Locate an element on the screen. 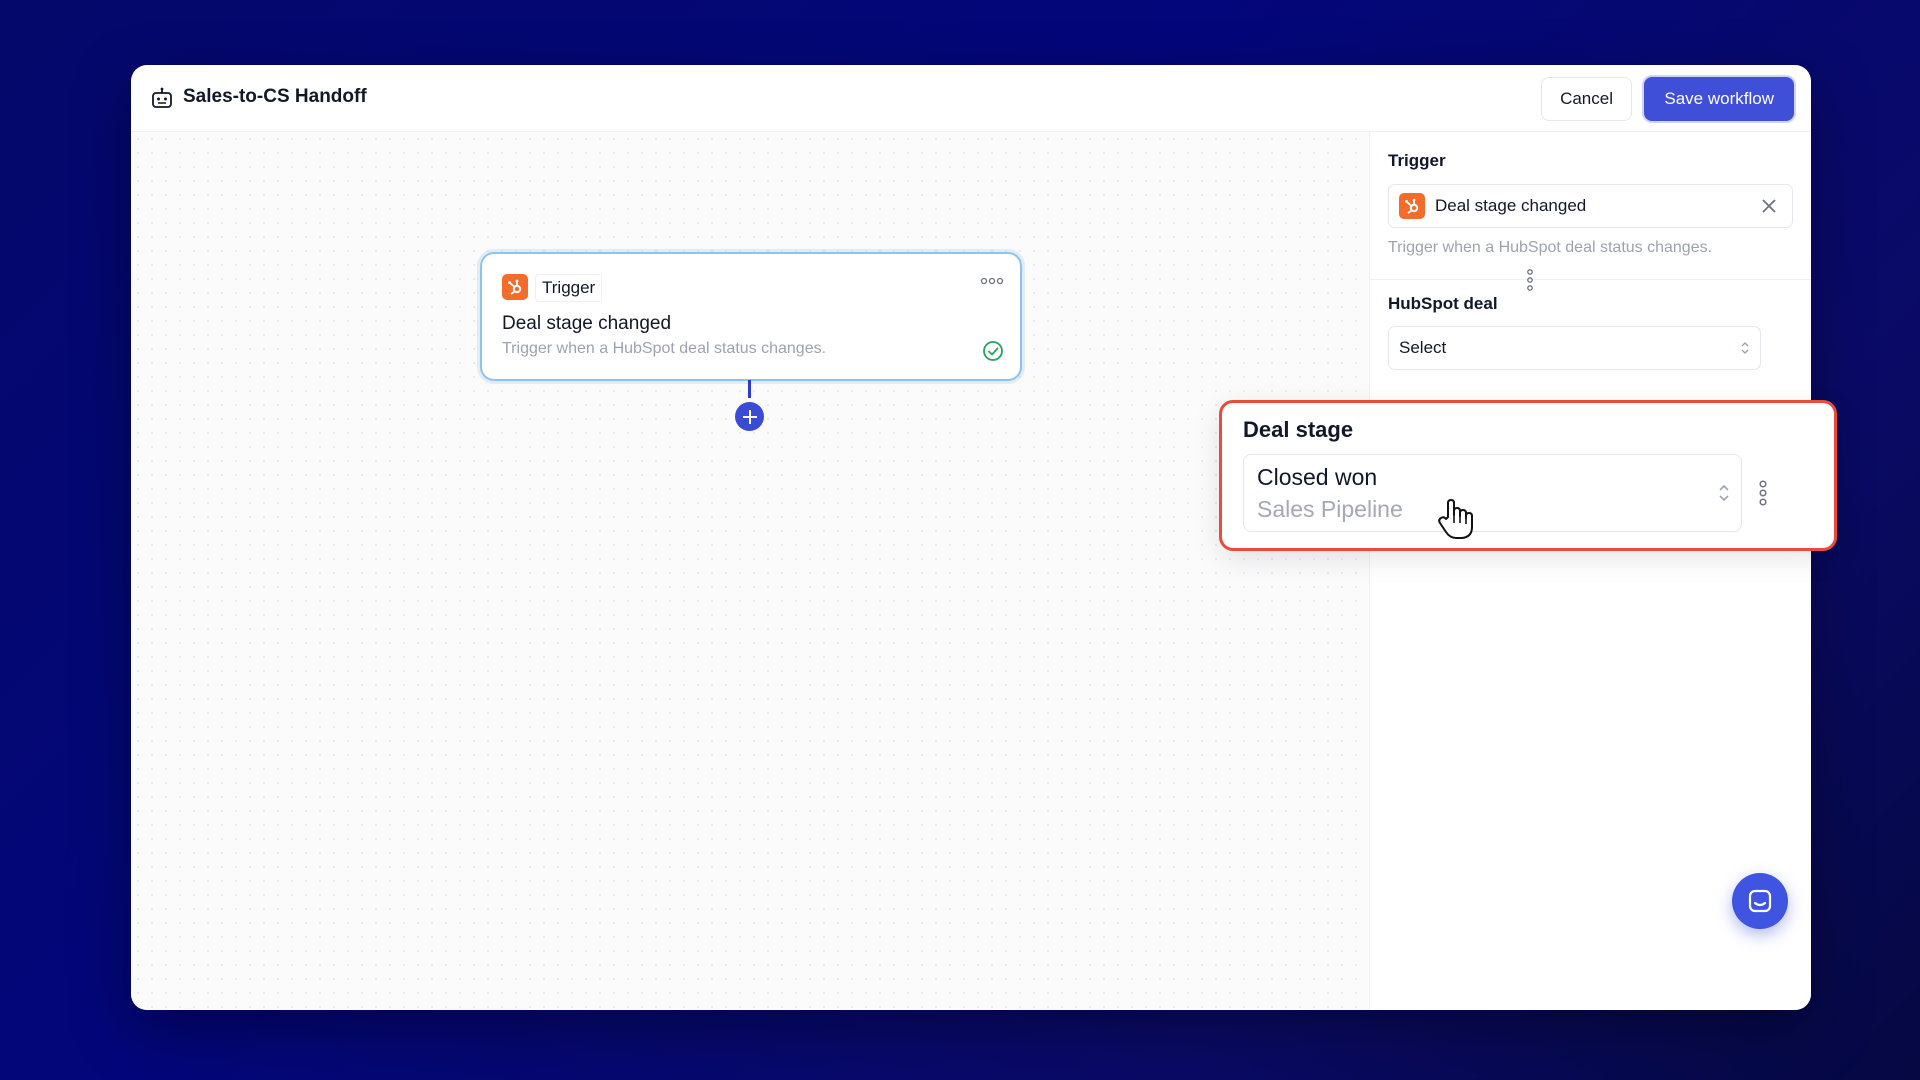 The height and width of the screenshot is (1080, 1920). plus-icon is located at coordinates (749, 416).